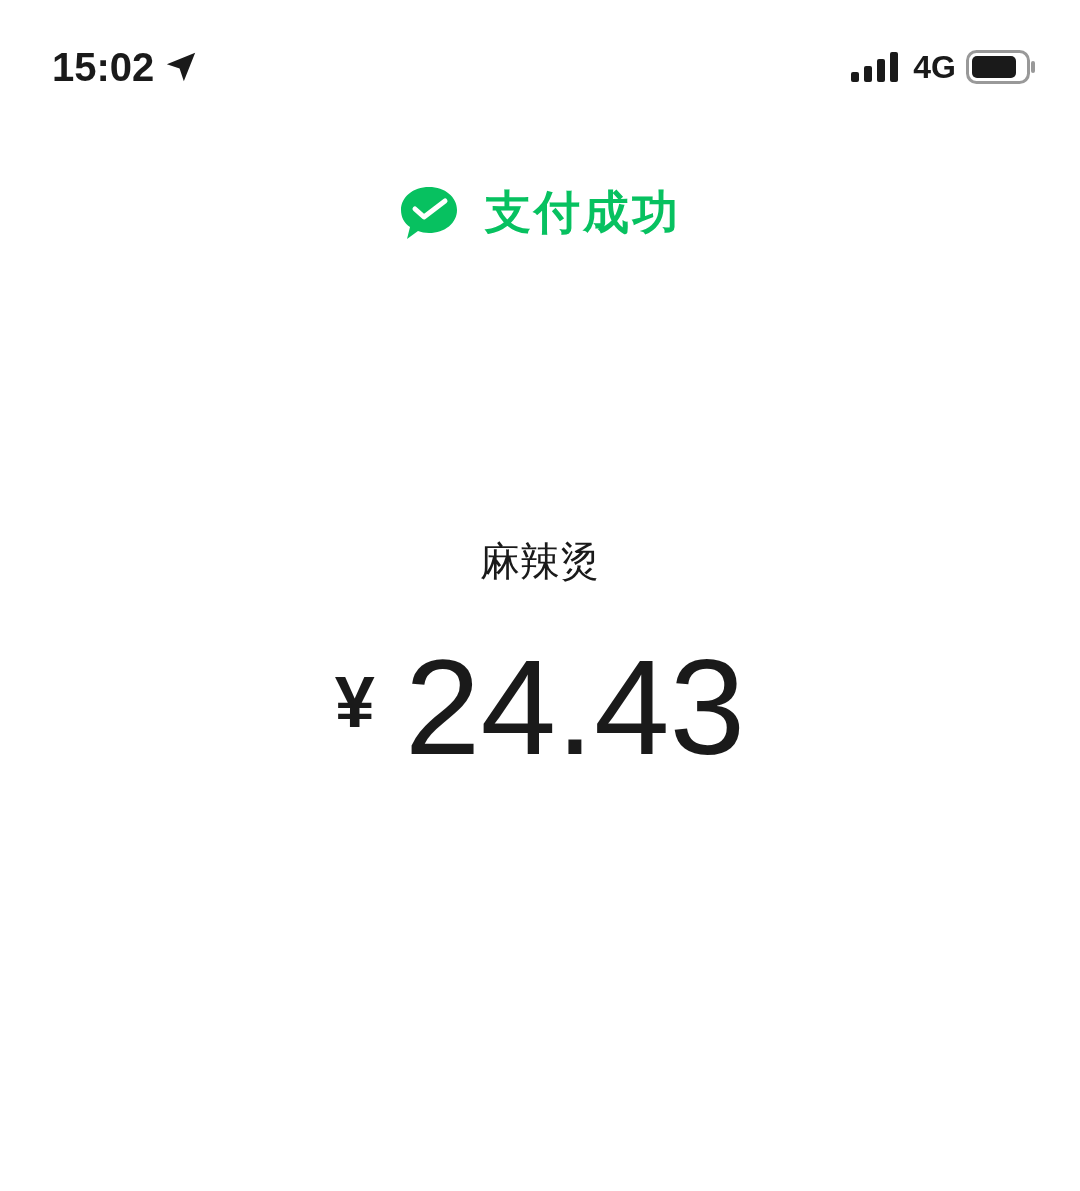 The width and height of the screenshot is (1080, 1191). Describe the element at coordinates (429, 213) in the screenshot. I see `chat-check-icon` at that location.